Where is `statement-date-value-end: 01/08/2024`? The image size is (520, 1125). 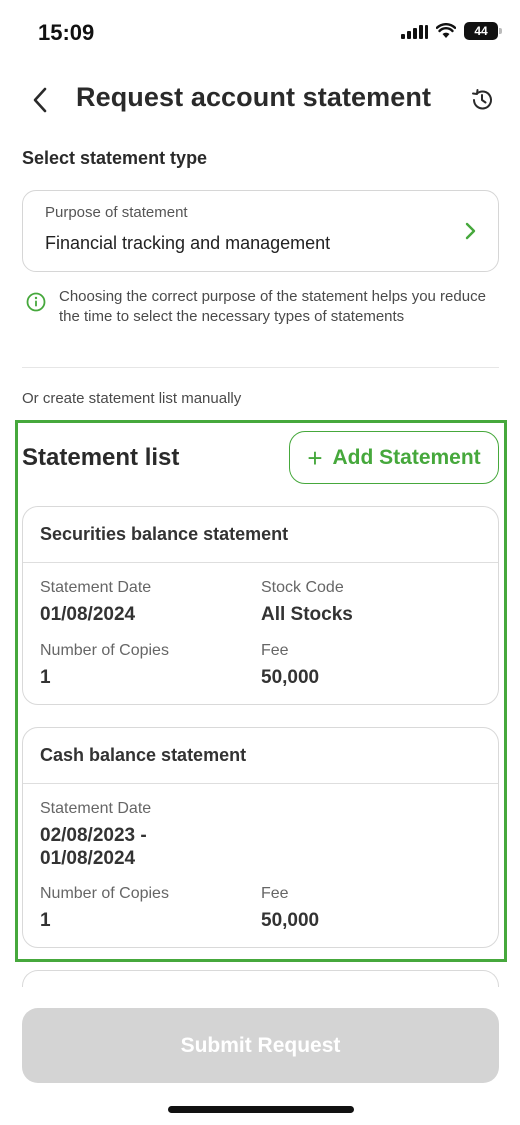 statement-date-value-end: 01/08/2024 is located at coordinates (88, 858).